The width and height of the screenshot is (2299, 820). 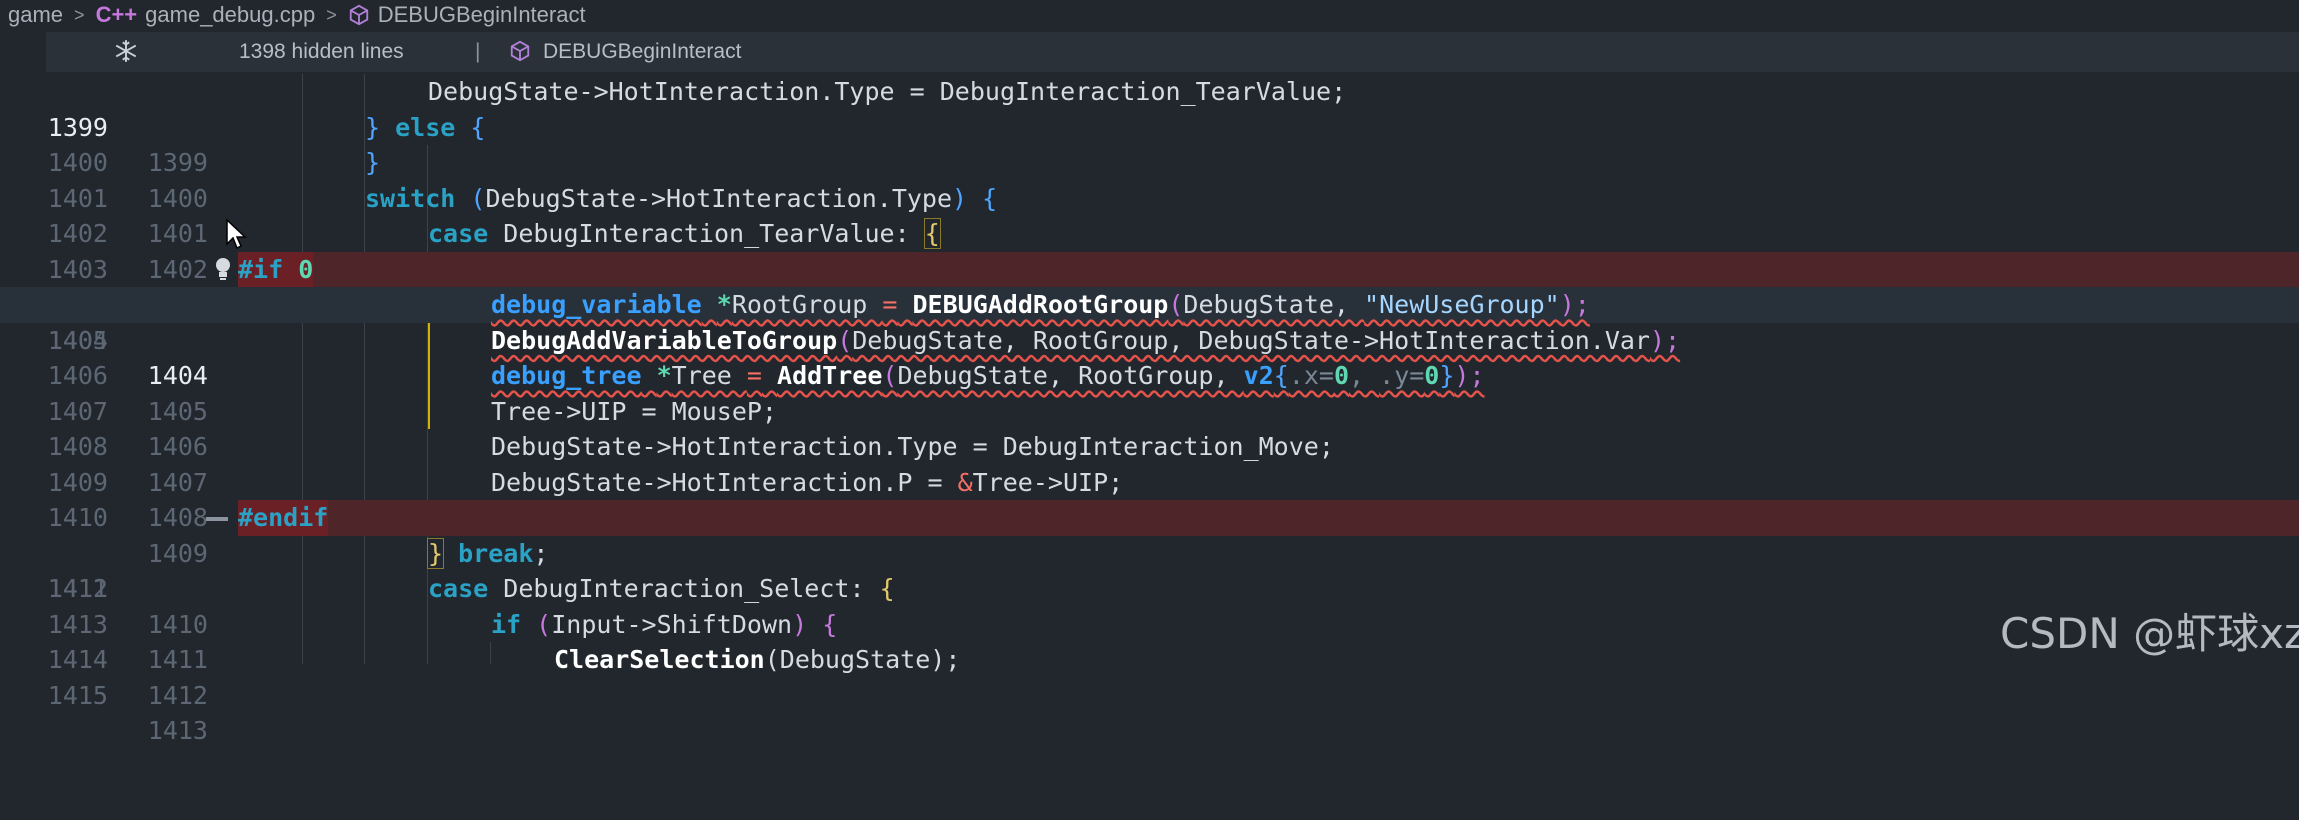 I want to click on code-text: Tree->UIP = MouseP;, so click(x=634, y=412).